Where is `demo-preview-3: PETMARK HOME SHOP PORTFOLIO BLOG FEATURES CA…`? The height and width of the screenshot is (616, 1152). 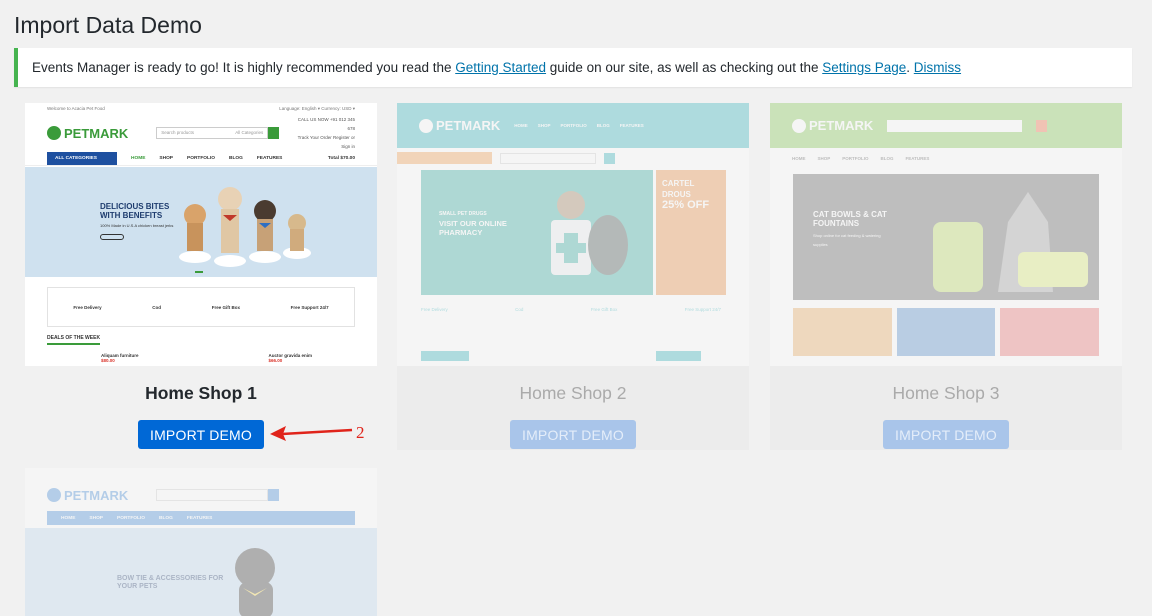 demo-preview-3: PETMARK HOME SHOP PORTFOLIO BLOG FEATURES CA… is located at coordinates (946, 234).